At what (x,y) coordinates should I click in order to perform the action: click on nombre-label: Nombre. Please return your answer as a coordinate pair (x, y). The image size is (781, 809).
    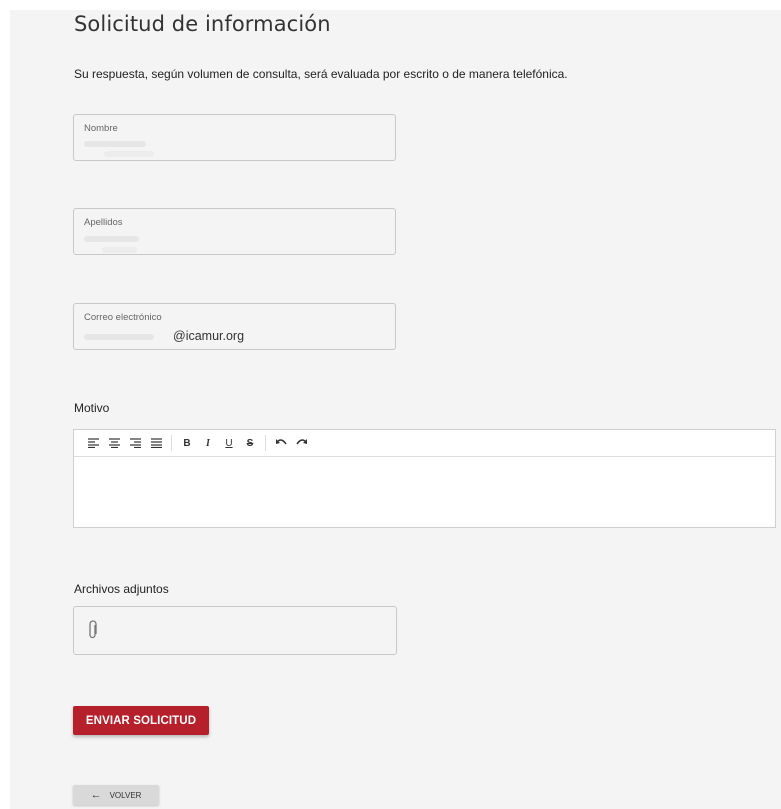
    Looking at the image, I should click on (101, 128).